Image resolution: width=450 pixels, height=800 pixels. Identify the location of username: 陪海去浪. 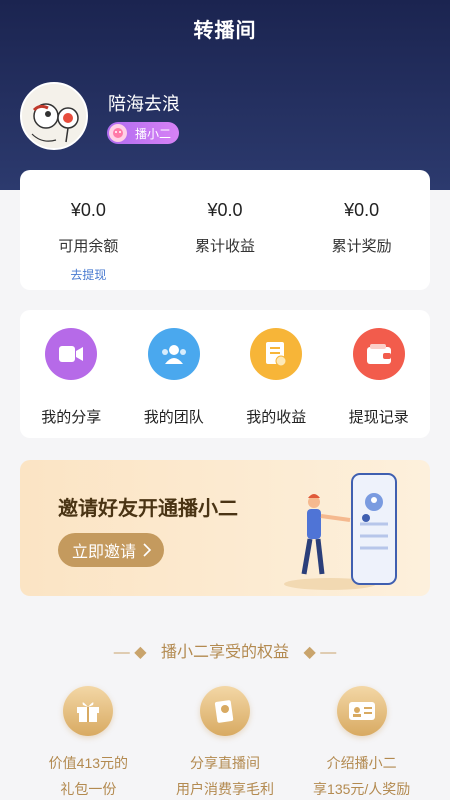
(144, 104).